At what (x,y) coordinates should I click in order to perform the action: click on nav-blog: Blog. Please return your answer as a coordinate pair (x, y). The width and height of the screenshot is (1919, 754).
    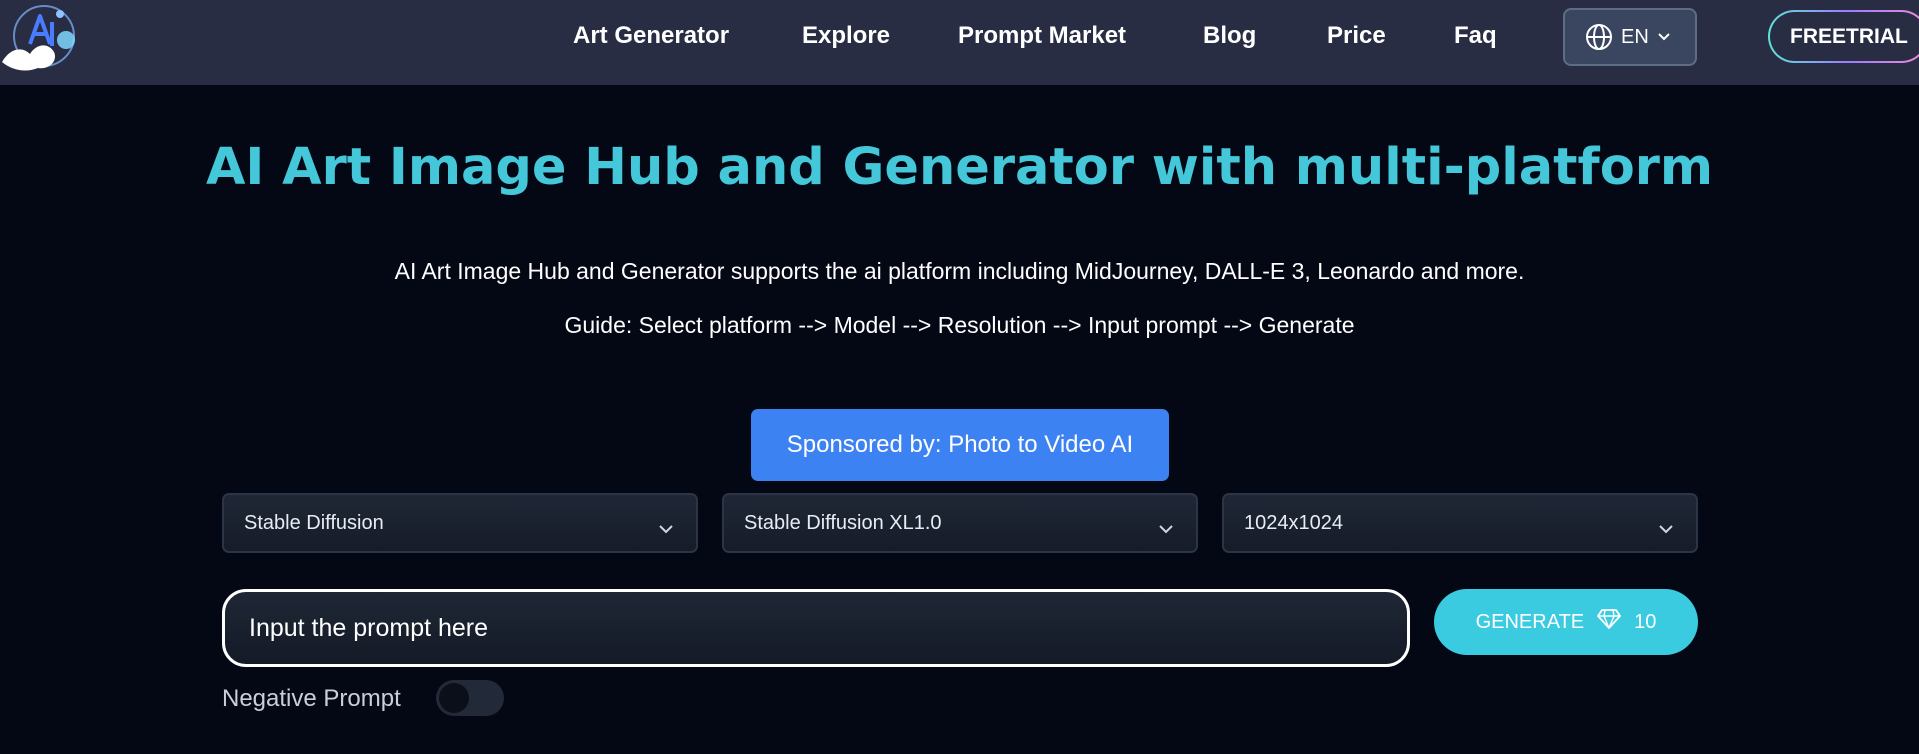
    Looking at the image, I should click on (1229, 36).